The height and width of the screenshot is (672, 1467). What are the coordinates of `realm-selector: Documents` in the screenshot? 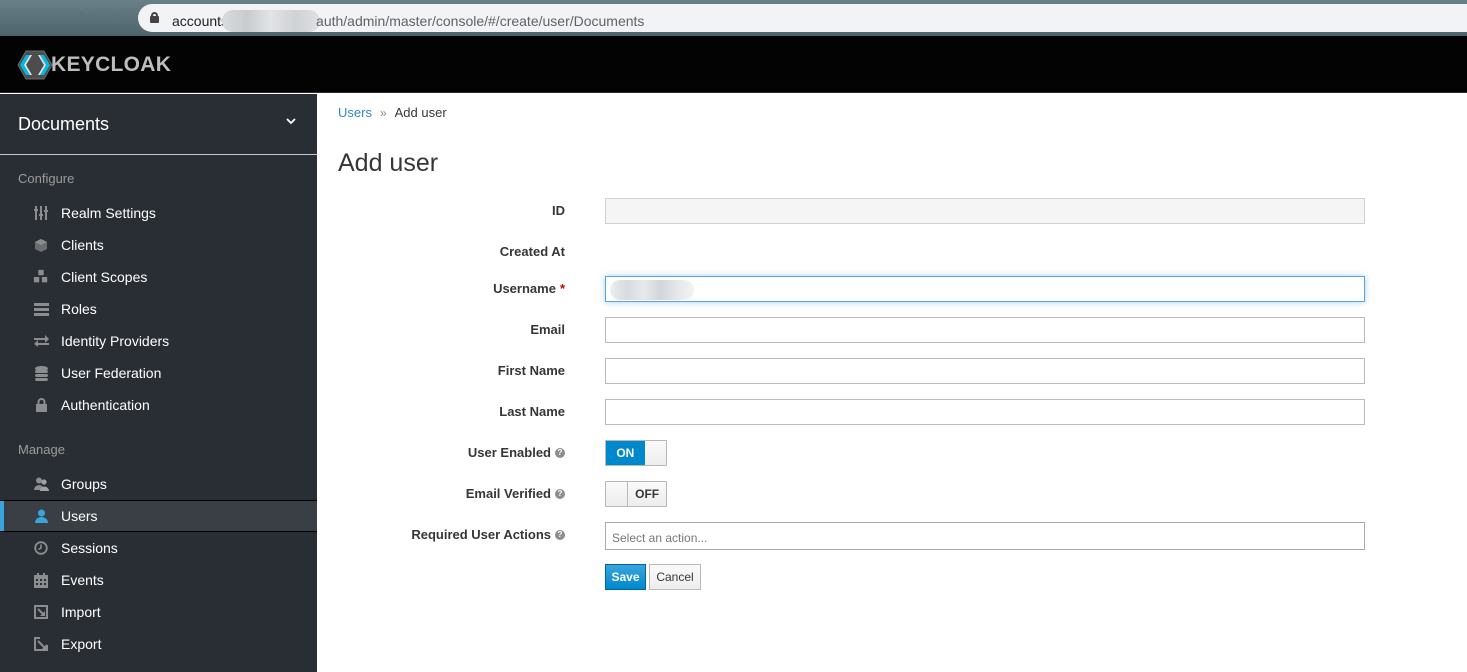 It's located at (158, 124).